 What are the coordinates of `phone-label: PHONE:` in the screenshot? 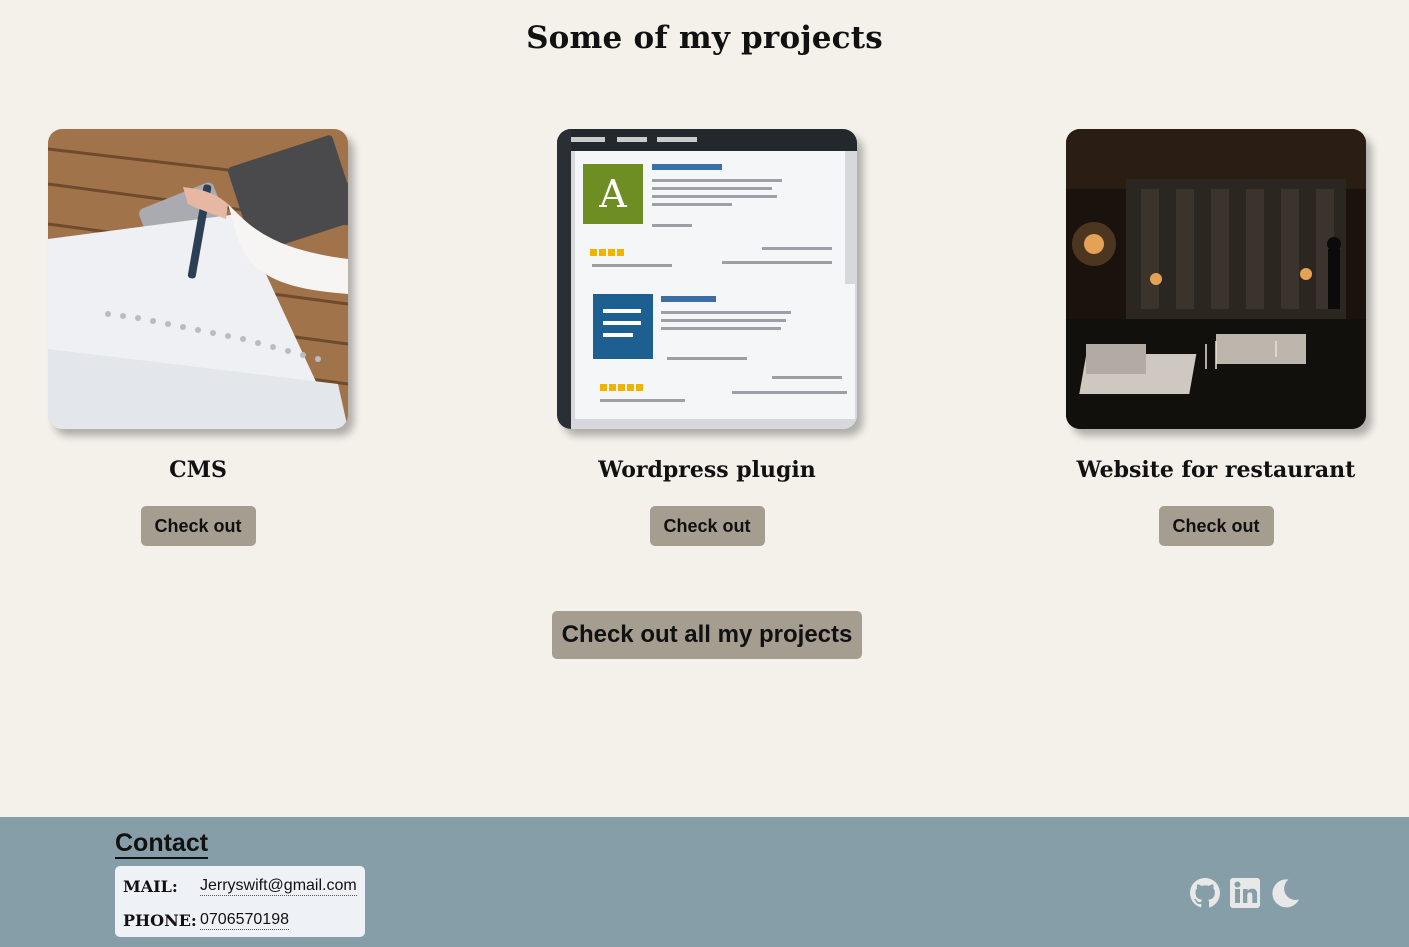 It's located at (160, 920).